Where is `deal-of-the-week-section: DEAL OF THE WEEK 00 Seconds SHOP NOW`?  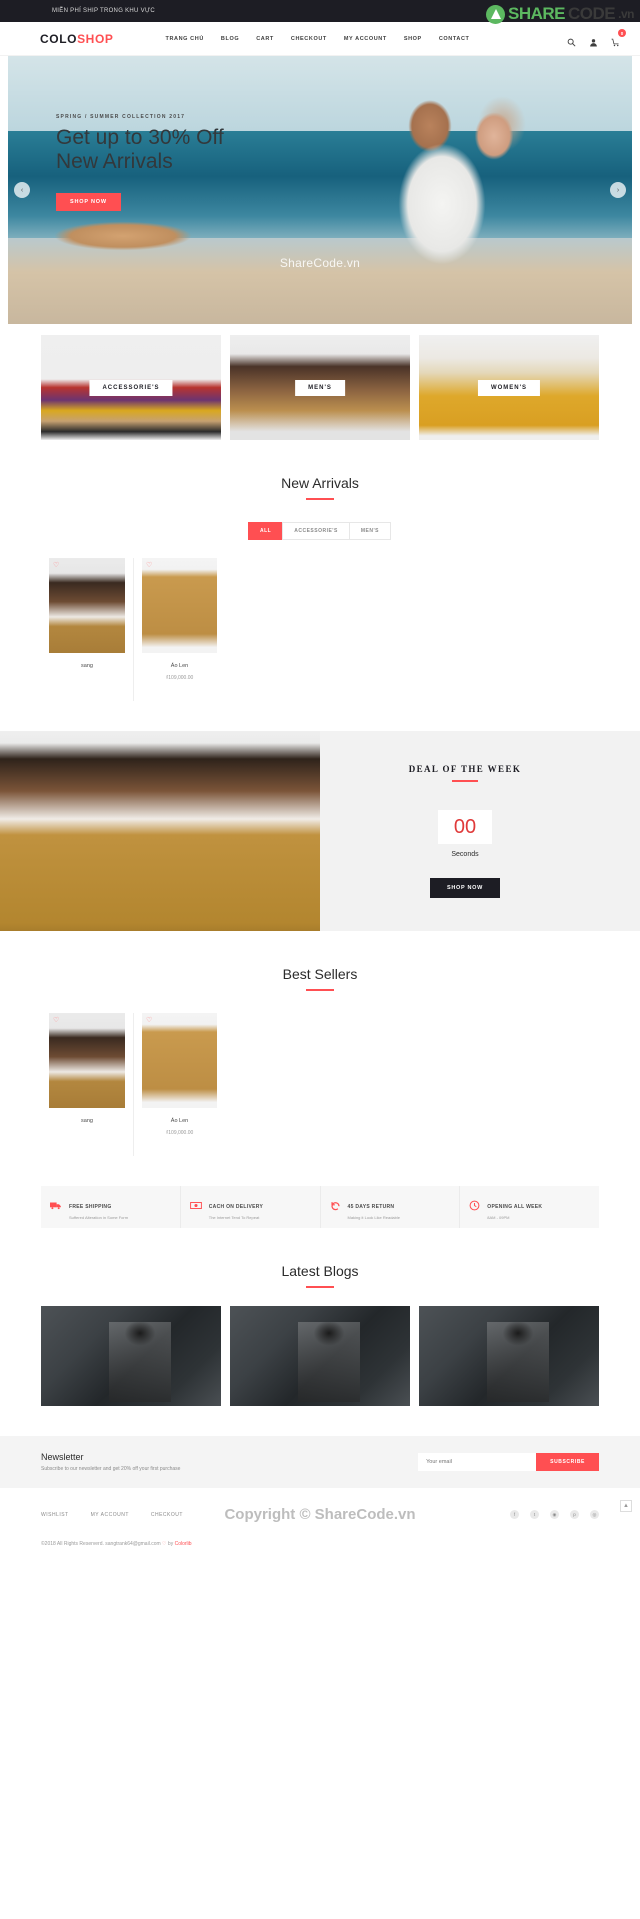
deal-of-the-week-section: DEAL OF THE WEEK 00 Seconds SHOP NOW is located at coordinates (320, 831).